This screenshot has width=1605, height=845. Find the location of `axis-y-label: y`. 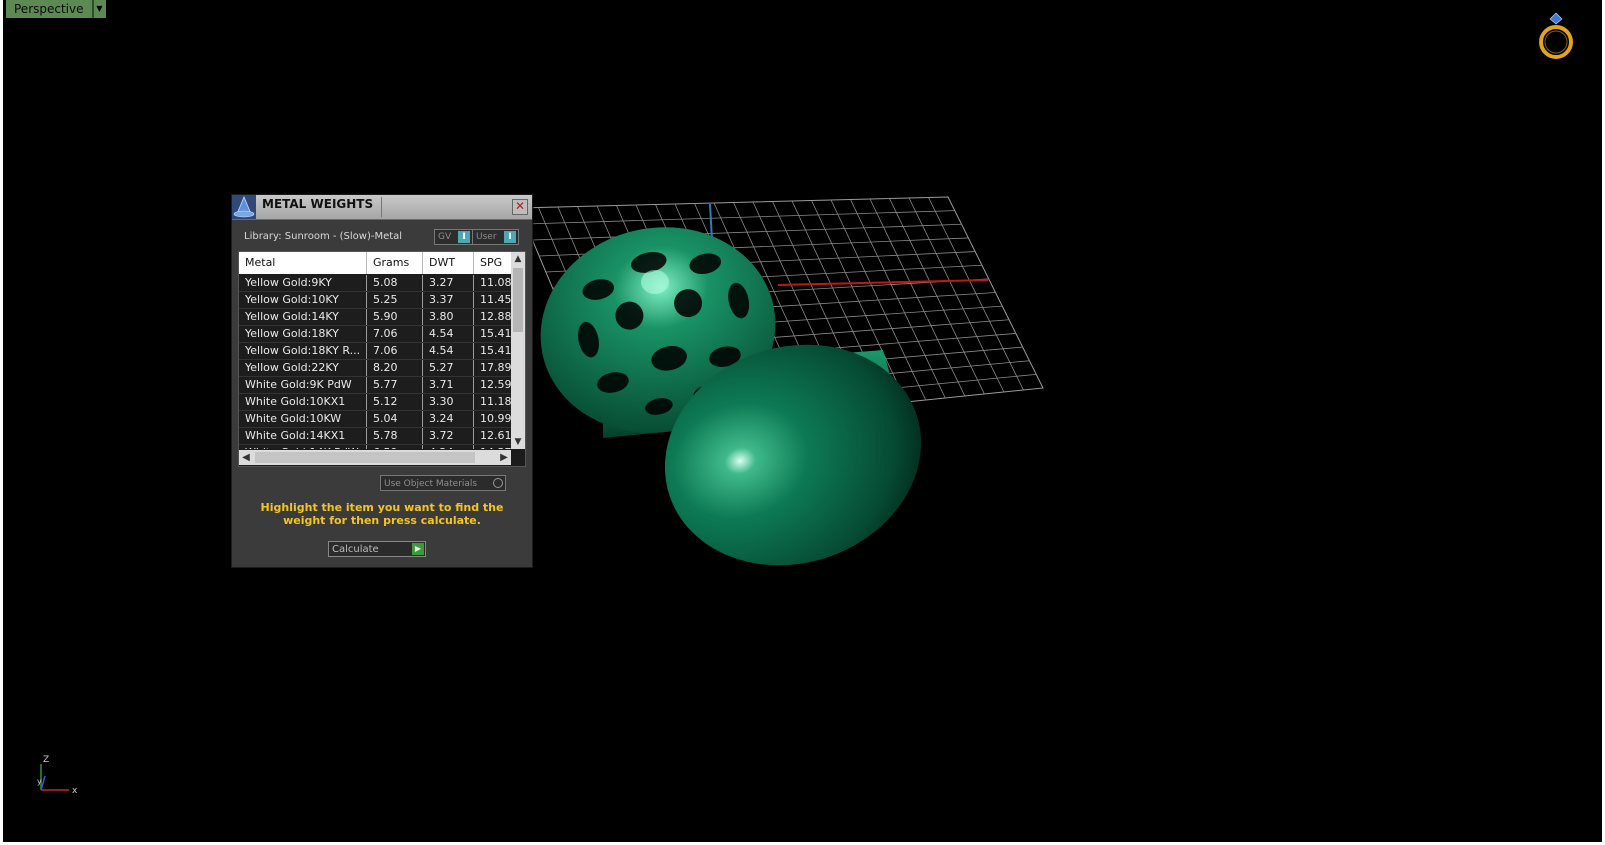

axis-y-label: y is located at coordinates (39, 781).